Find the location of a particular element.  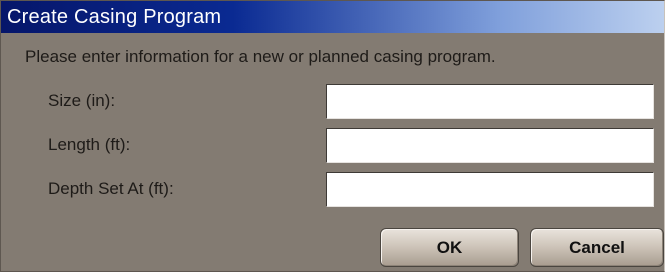

length-label: Length (ft): is located at coordinates (89, 144).